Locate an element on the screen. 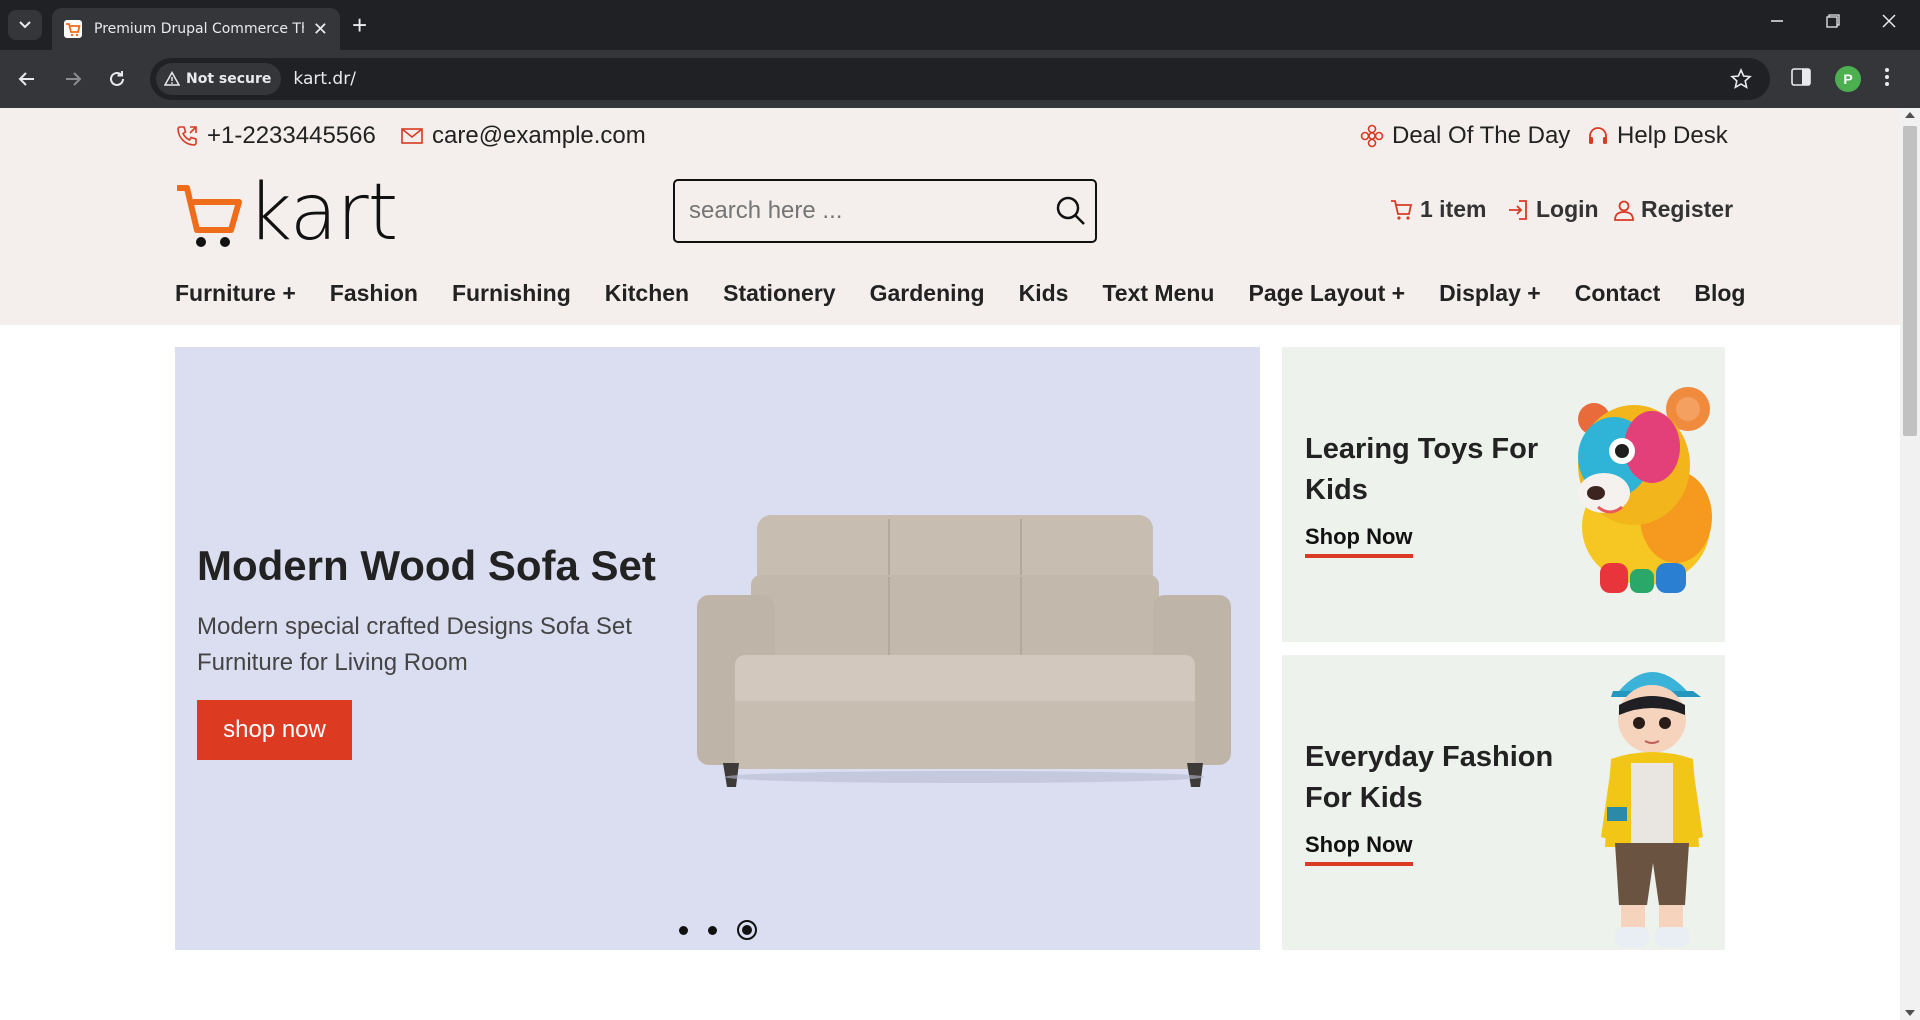 The height and width of the screenshot is (1020, 1920). browser-toolbar: Not secure kart.dr/ P is located at coordinates (960, 79).